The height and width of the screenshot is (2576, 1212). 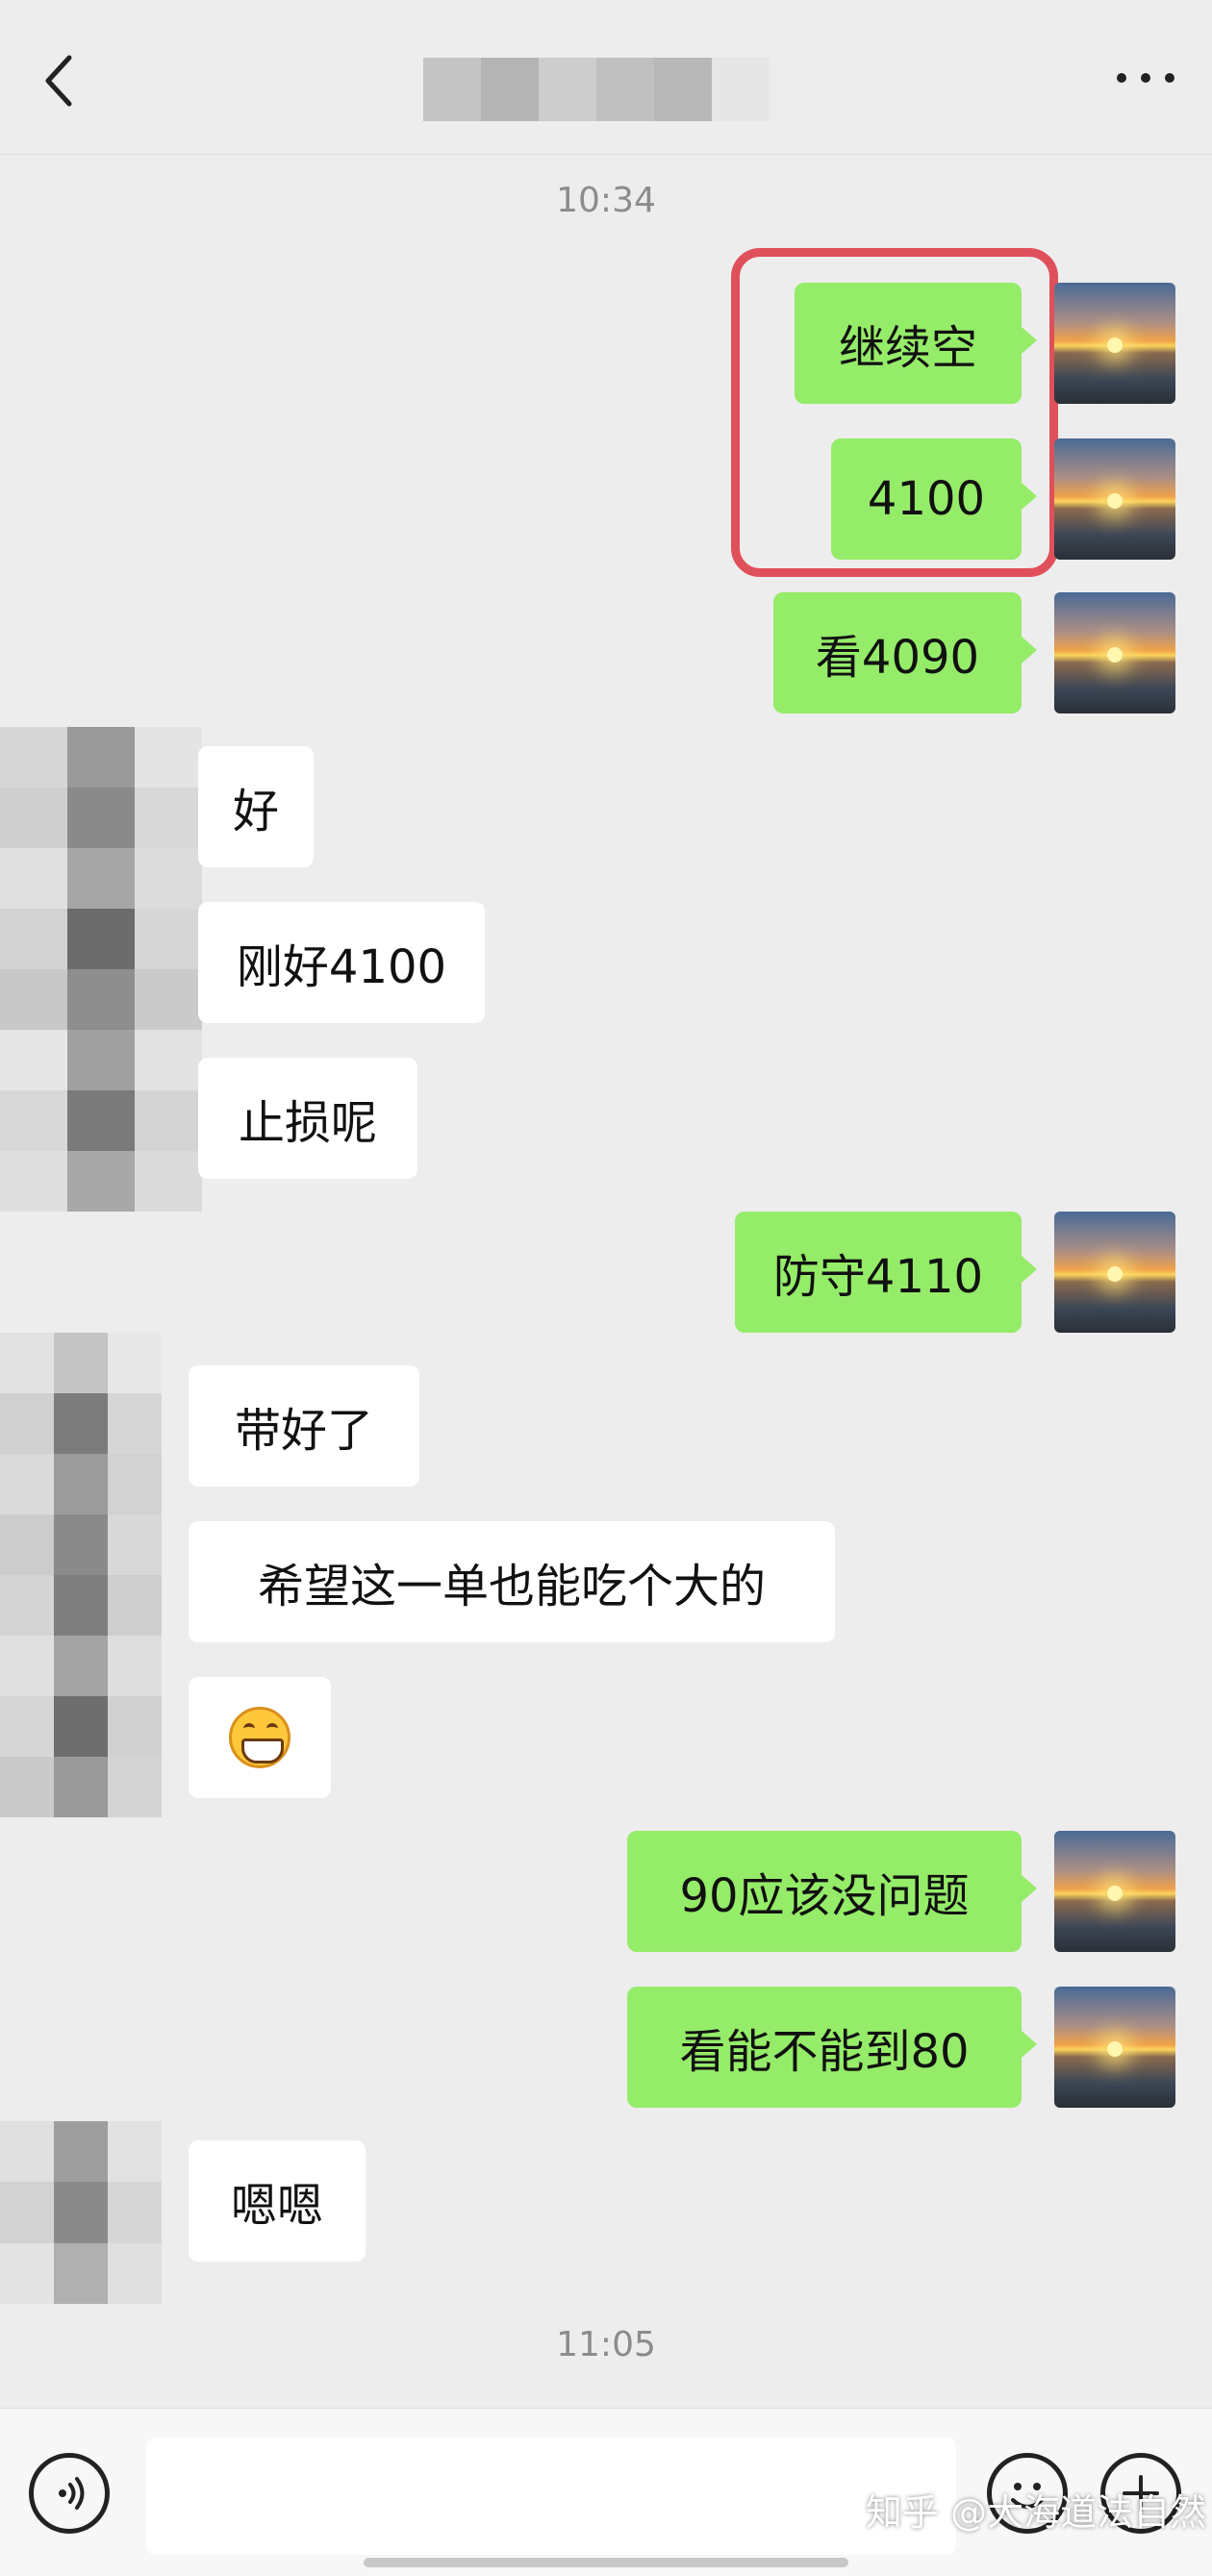 I want to click on message-bubble-received, so click(x=260, y=1737).